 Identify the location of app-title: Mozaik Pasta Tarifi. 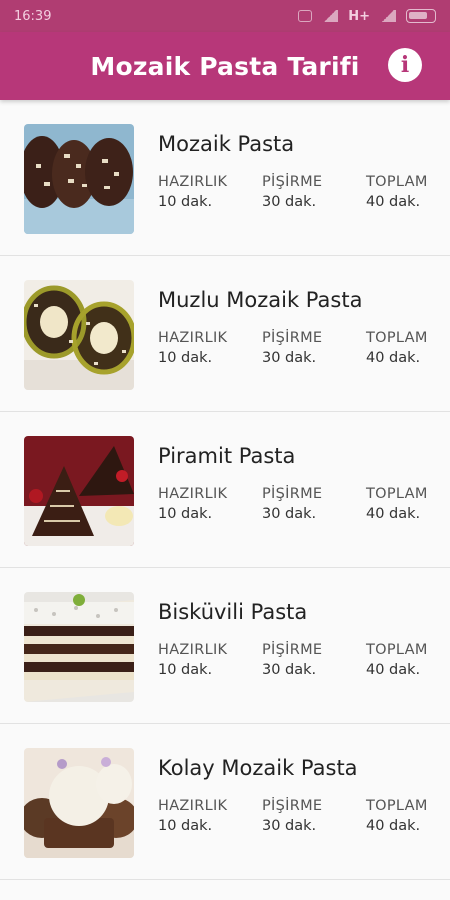
(225, 66).